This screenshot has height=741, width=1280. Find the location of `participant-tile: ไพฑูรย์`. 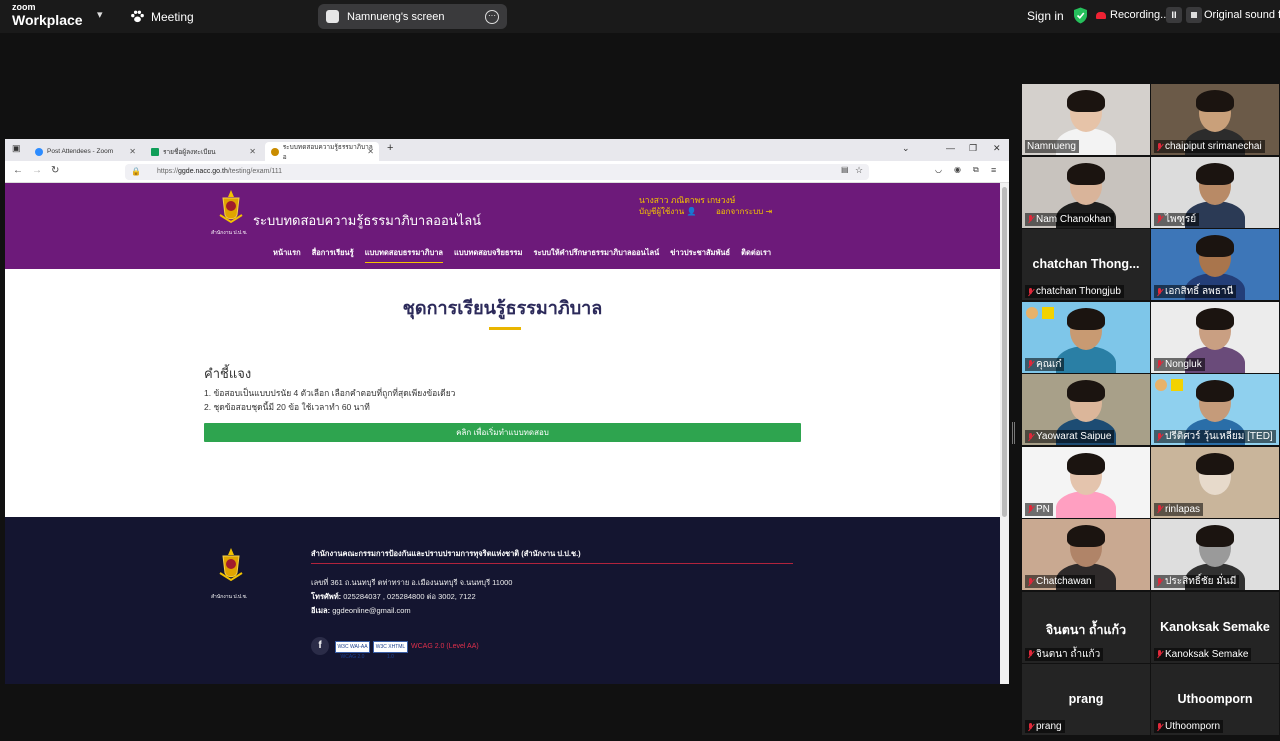

participant-tile: ไพฑูรย์ is located at coordinates (1215, 192).